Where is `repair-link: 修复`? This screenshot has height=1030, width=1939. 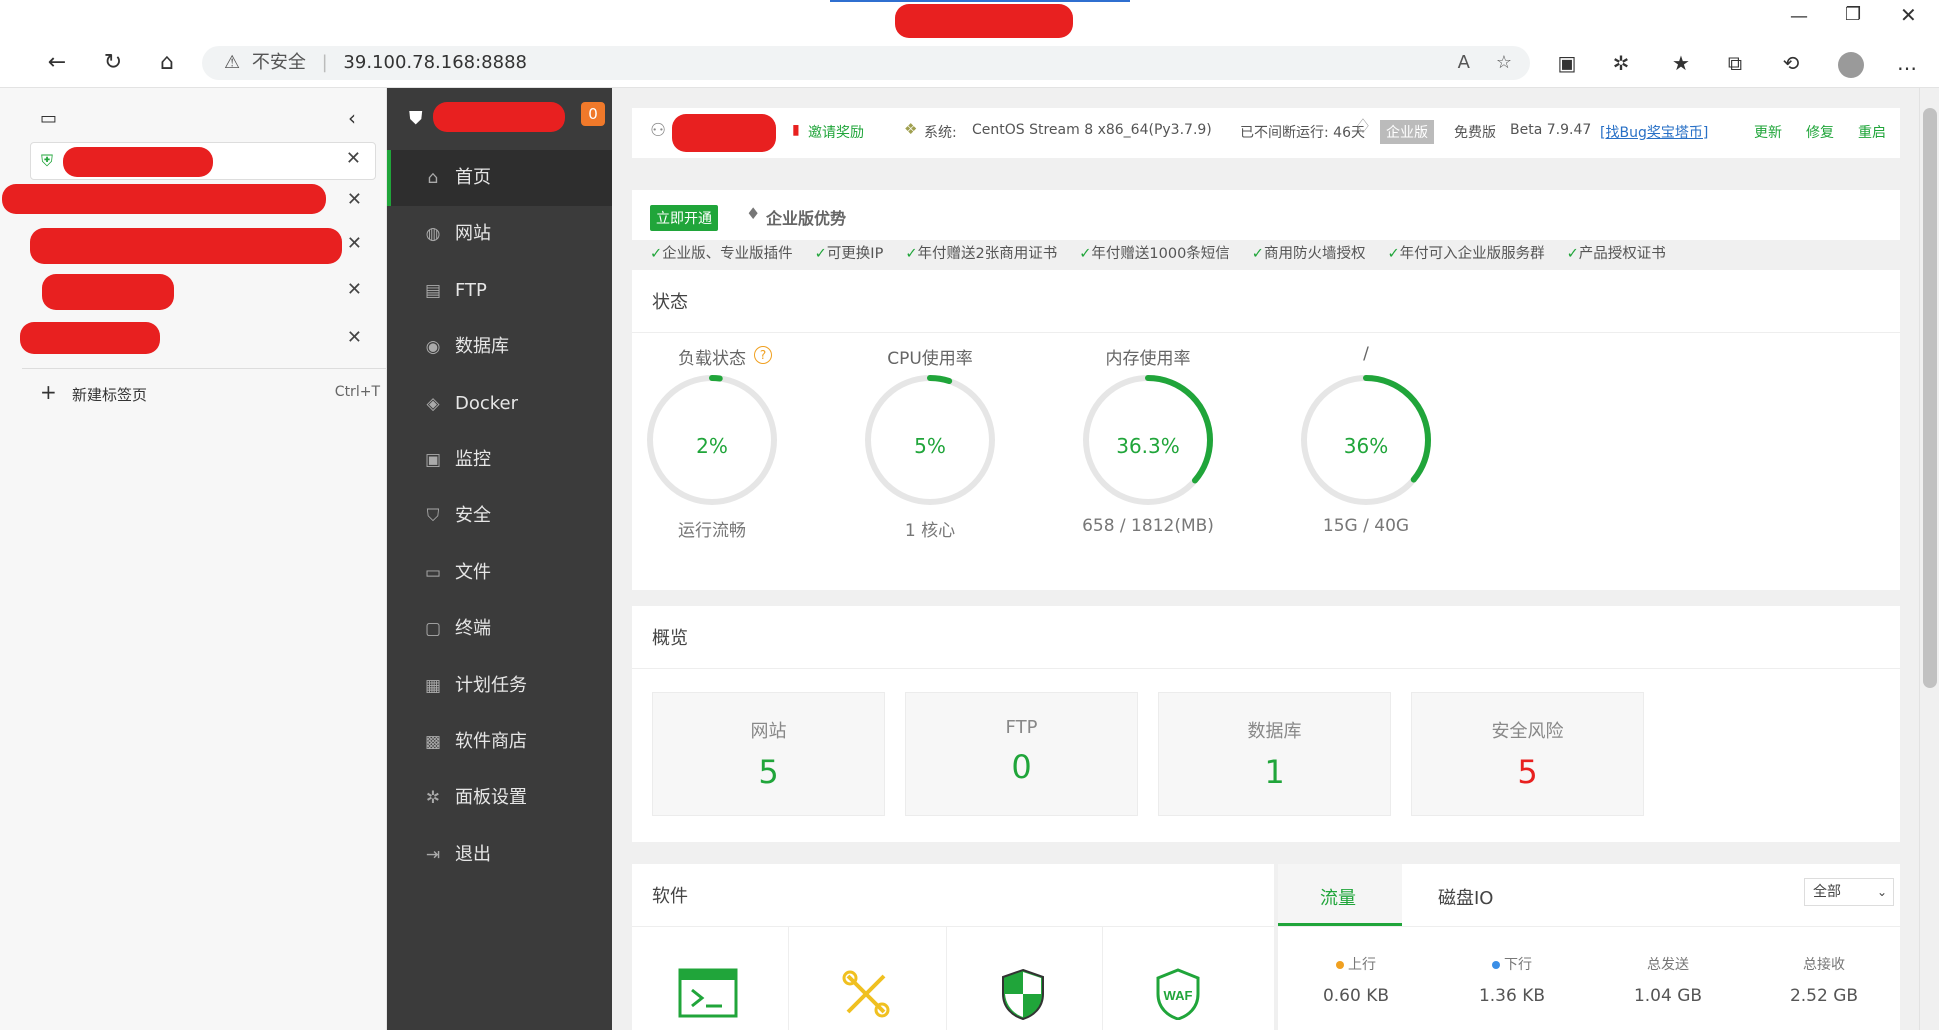
repair-link: 修复 is located at coordinates (1820, 132).